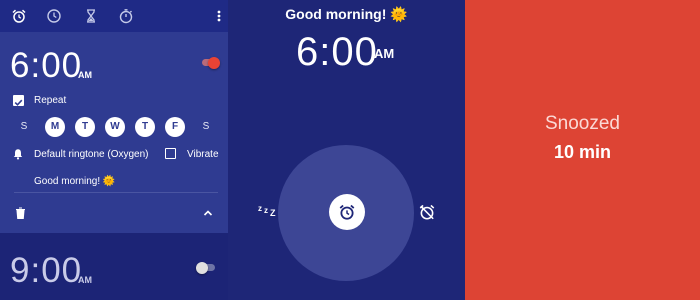 This screenshot has width=700, height=300. I want to click on repeat-checkbox, so click(18, 100).